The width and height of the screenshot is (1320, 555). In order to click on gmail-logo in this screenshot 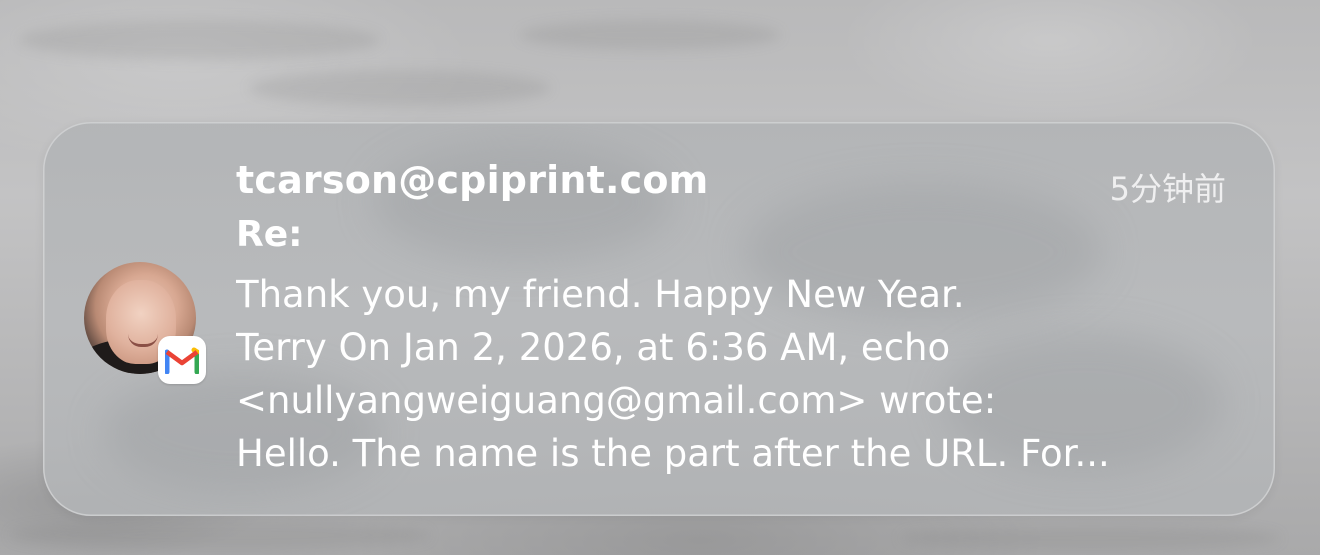, I will do `click(182, 360)`.